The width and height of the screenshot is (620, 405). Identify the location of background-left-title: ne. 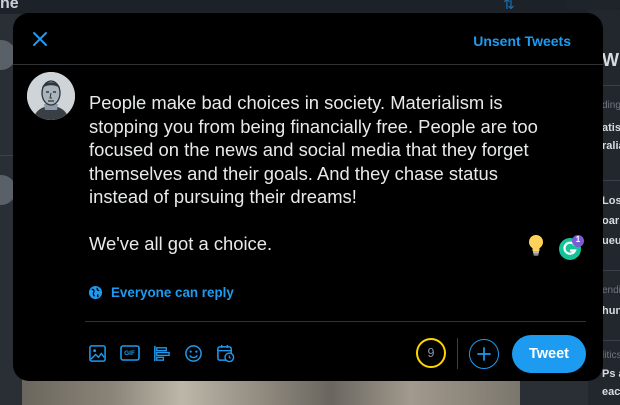
(9, 6).